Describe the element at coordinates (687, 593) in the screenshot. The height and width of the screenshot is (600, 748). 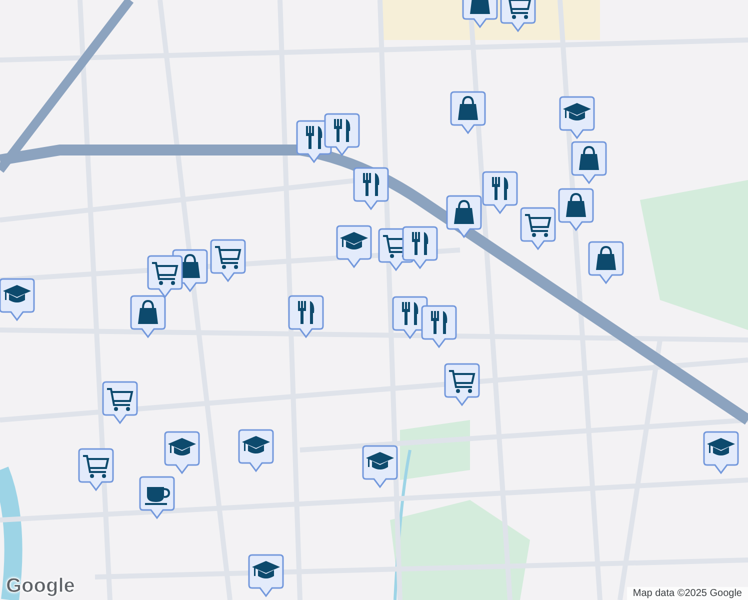
I see `map-attribution: Map data ©2025 Google` at that location.